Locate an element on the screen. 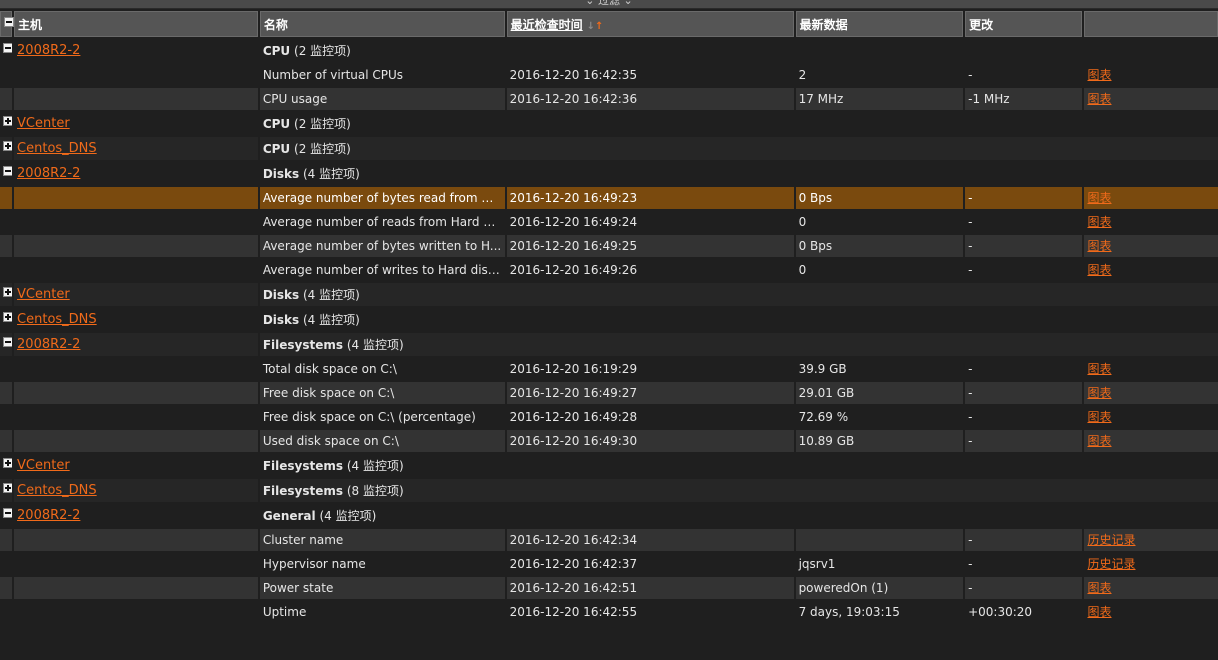 The width and height of the screenshot is (1218, 660). name-header-label: 名称 is located at coordinates (276, 25).